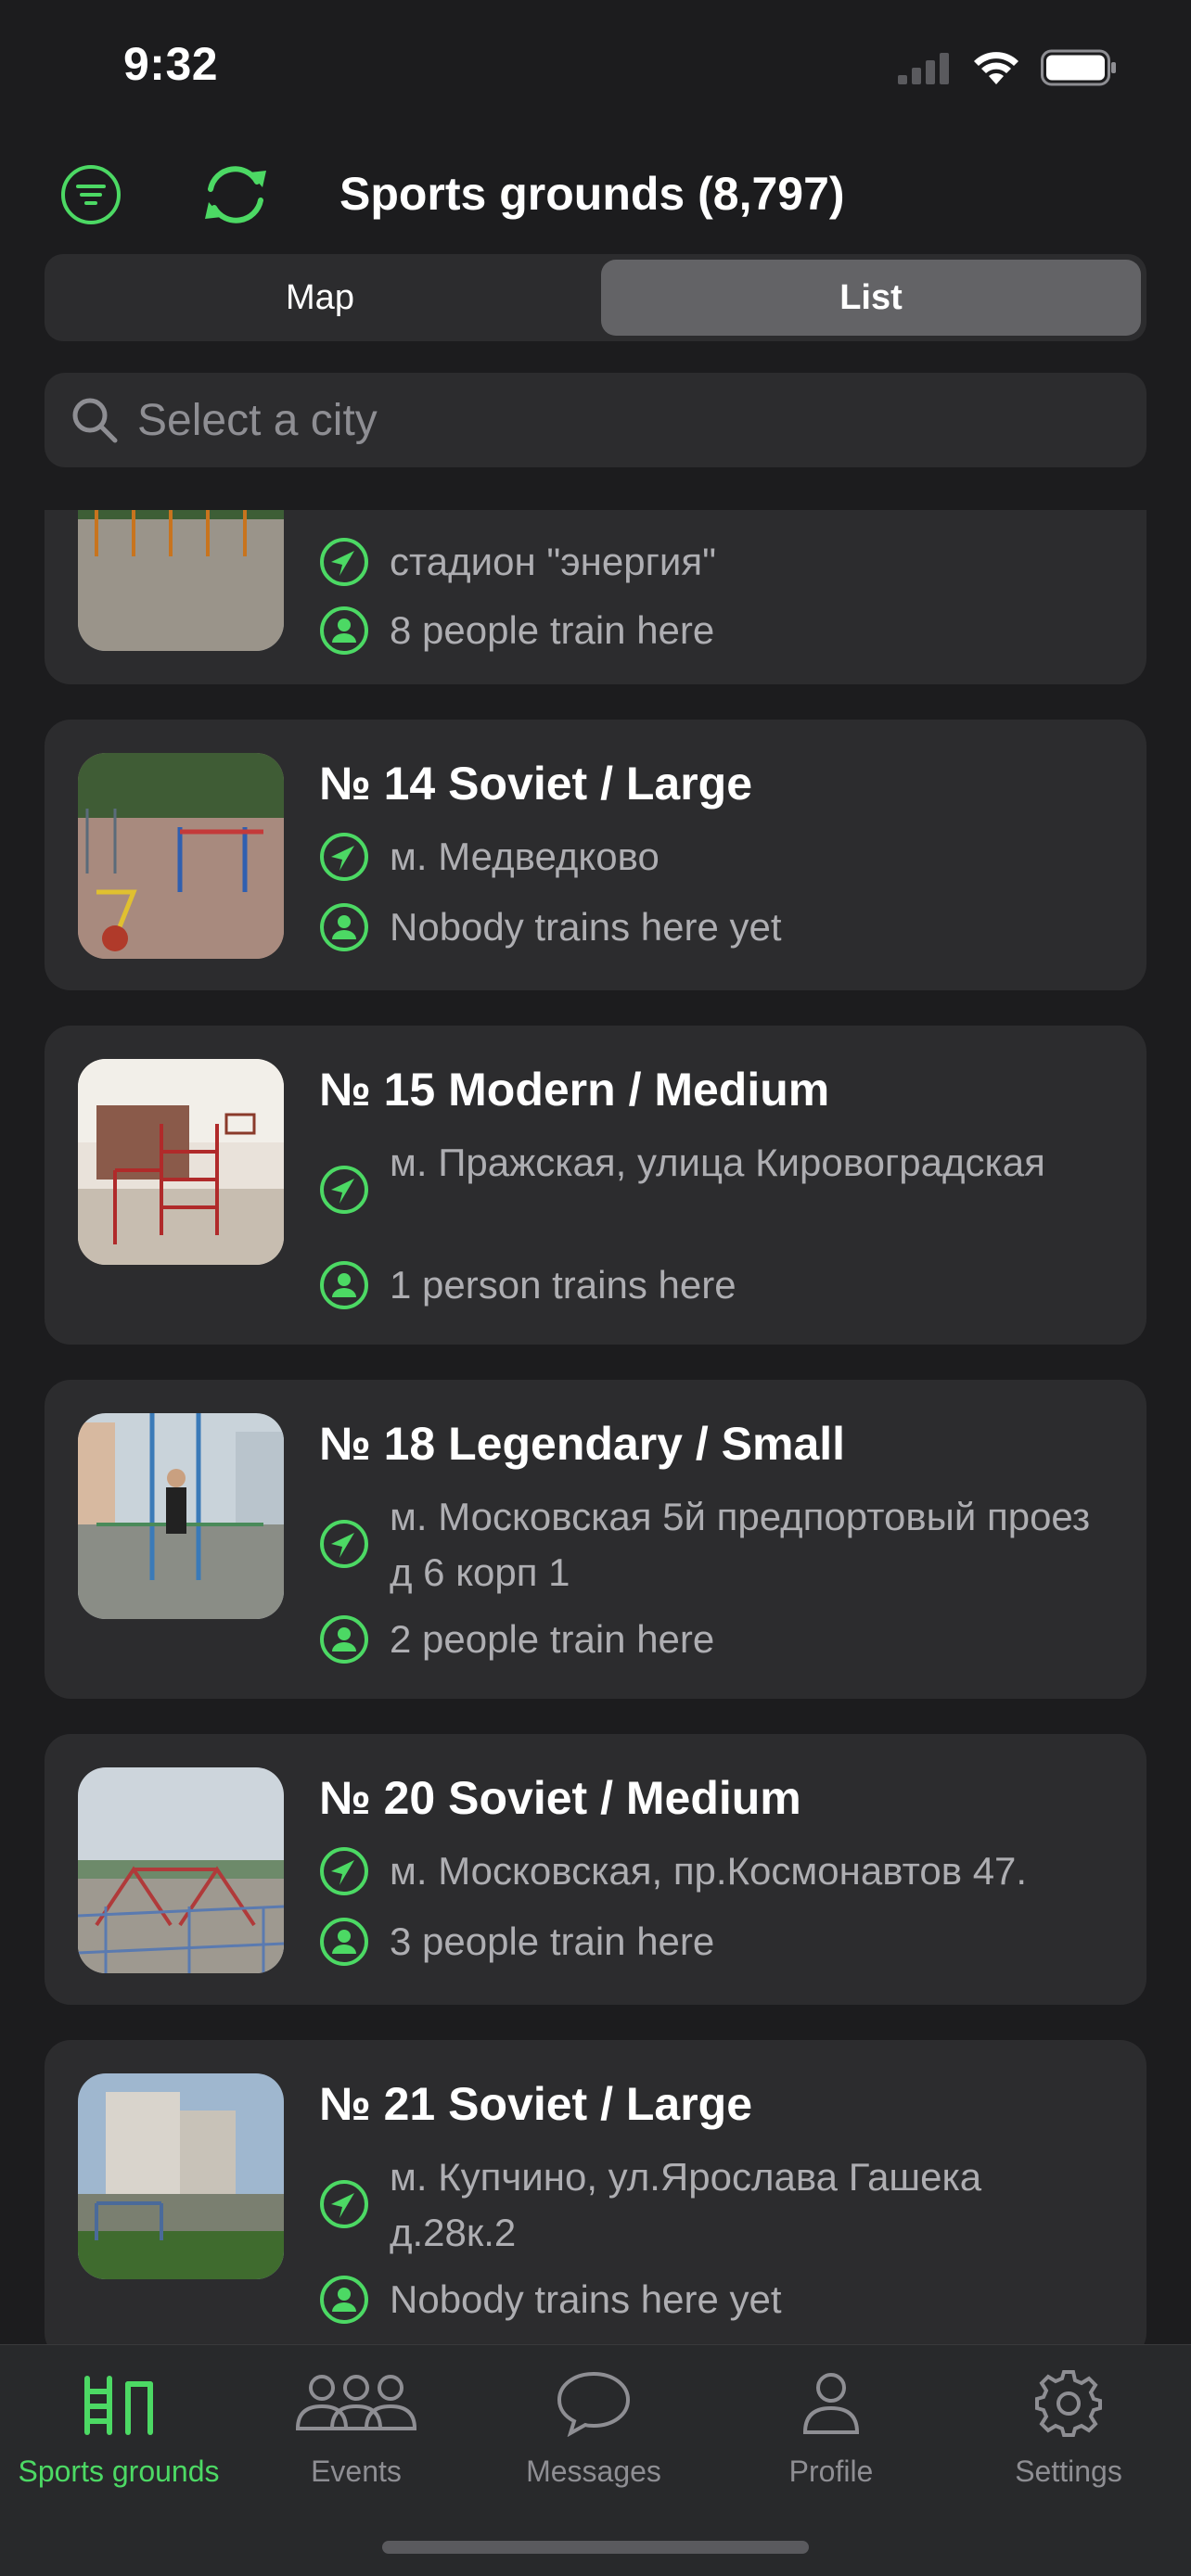 The image size is (1191, 2576). I want to click on ground-trainees-row: 2 people train here, so click(516, 1639).